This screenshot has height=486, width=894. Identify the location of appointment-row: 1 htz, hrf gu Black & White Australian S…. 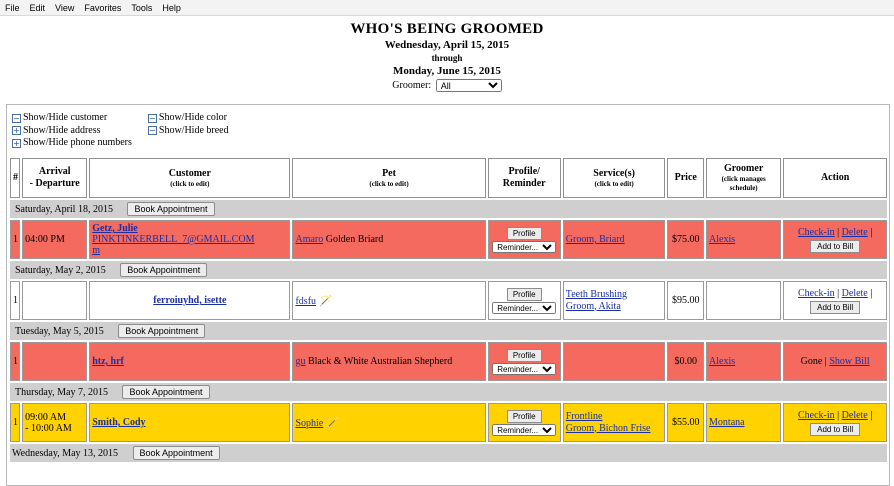
(448, 361).